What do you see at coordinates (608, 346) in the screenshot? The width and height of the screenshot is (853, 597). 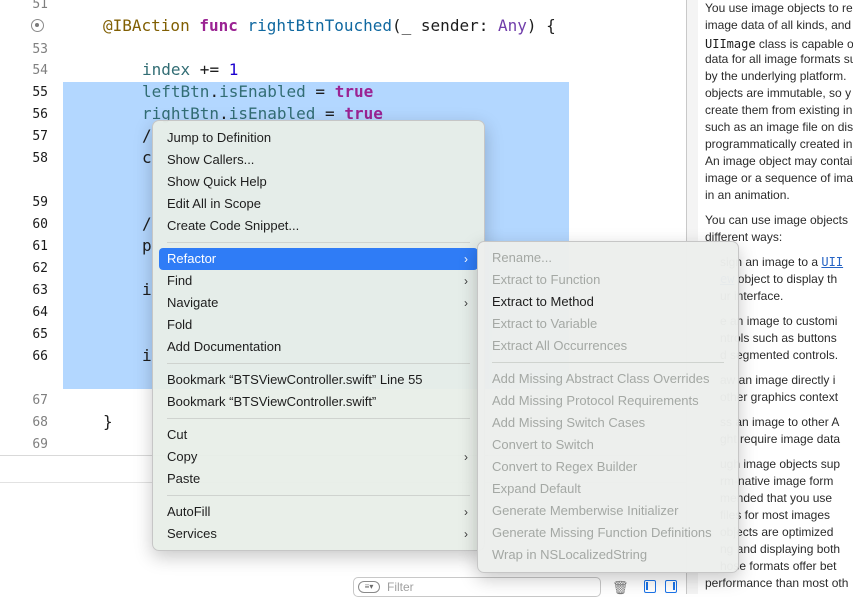 I see `submenu-item-extract-all-occurrences: Extract All Occurrences` at bounding box center [608, 346].